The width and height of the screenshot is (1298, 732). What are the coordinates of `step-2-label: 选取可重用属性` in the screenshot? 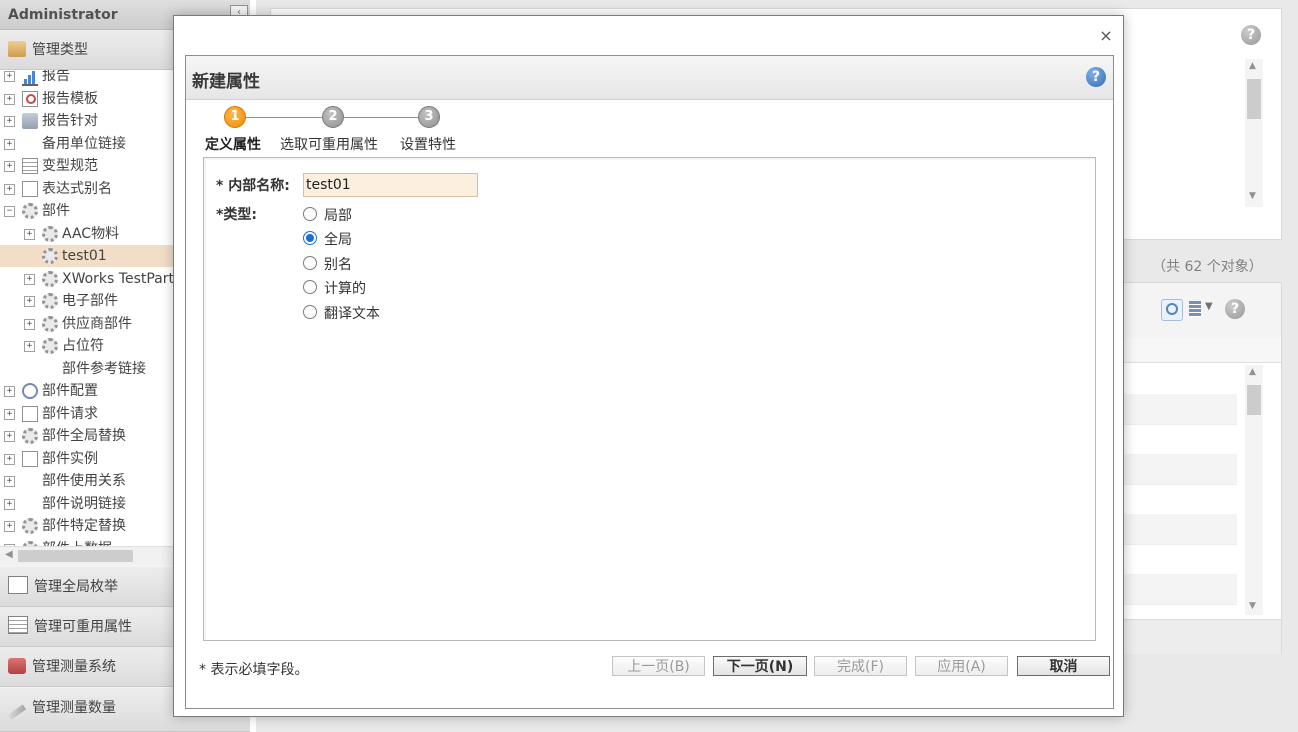 It's located at (329, 144).